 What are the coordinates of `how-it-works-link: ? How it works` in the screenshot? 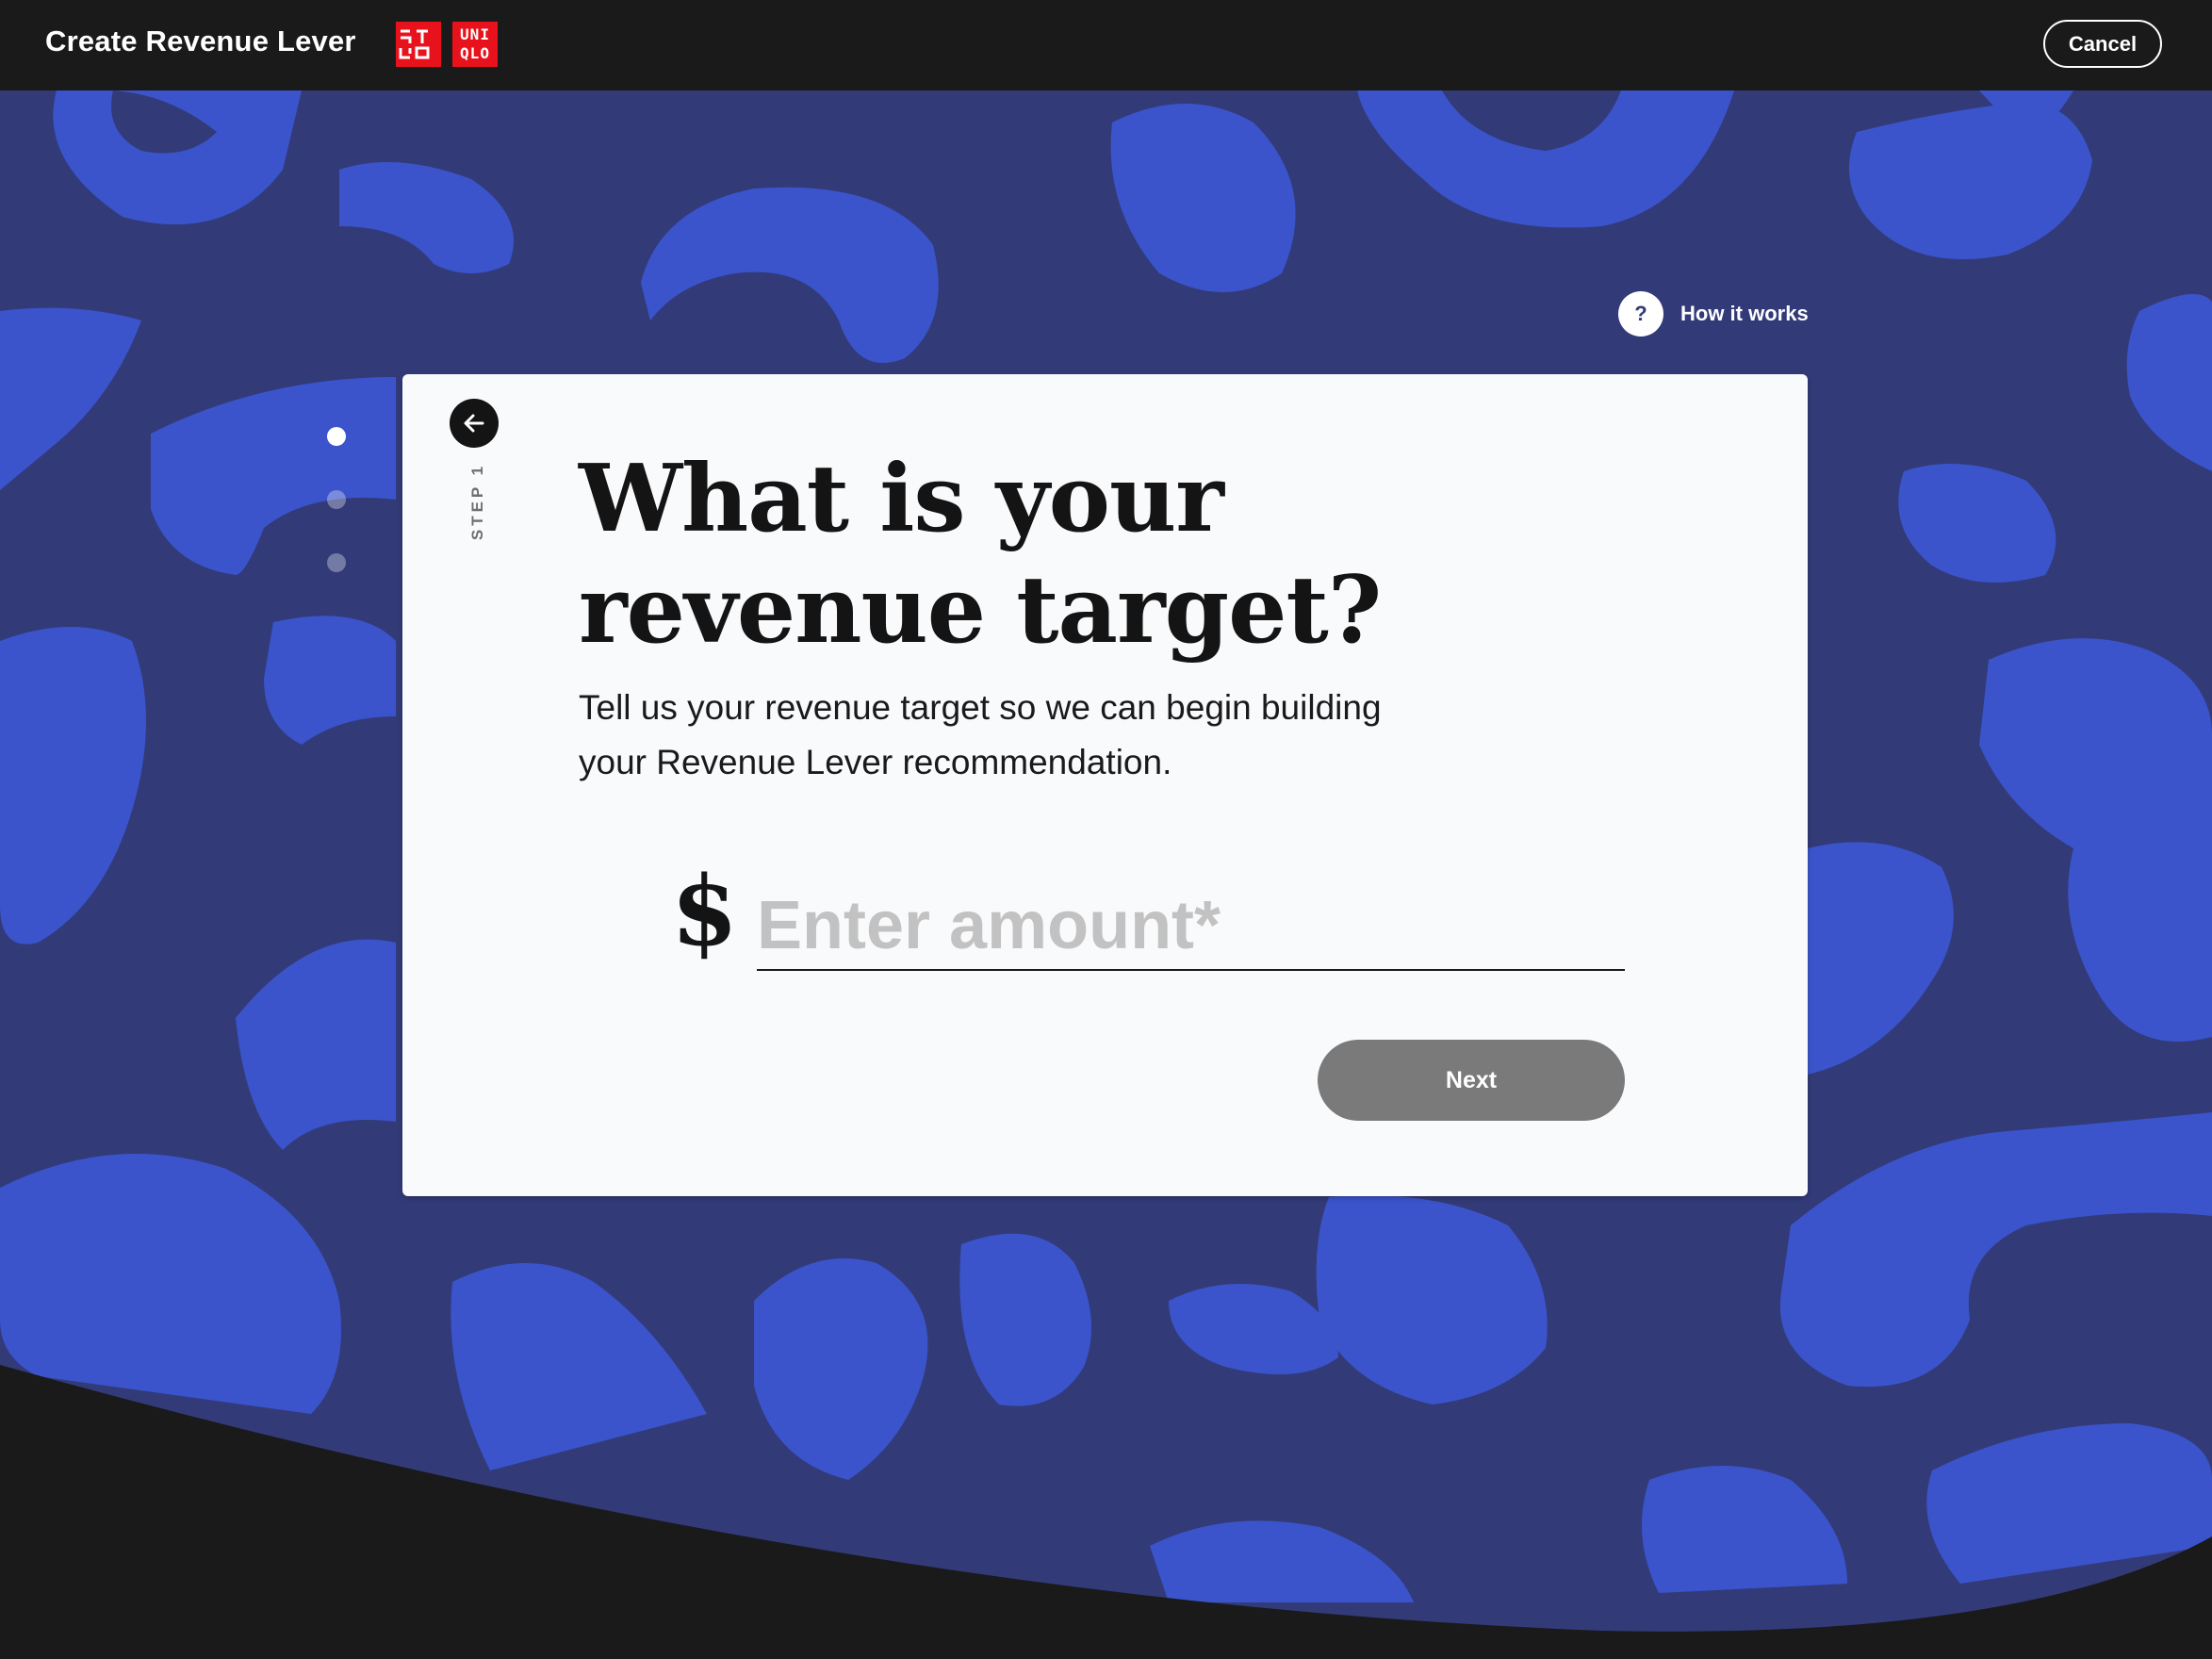 It's located at (1713, 314).